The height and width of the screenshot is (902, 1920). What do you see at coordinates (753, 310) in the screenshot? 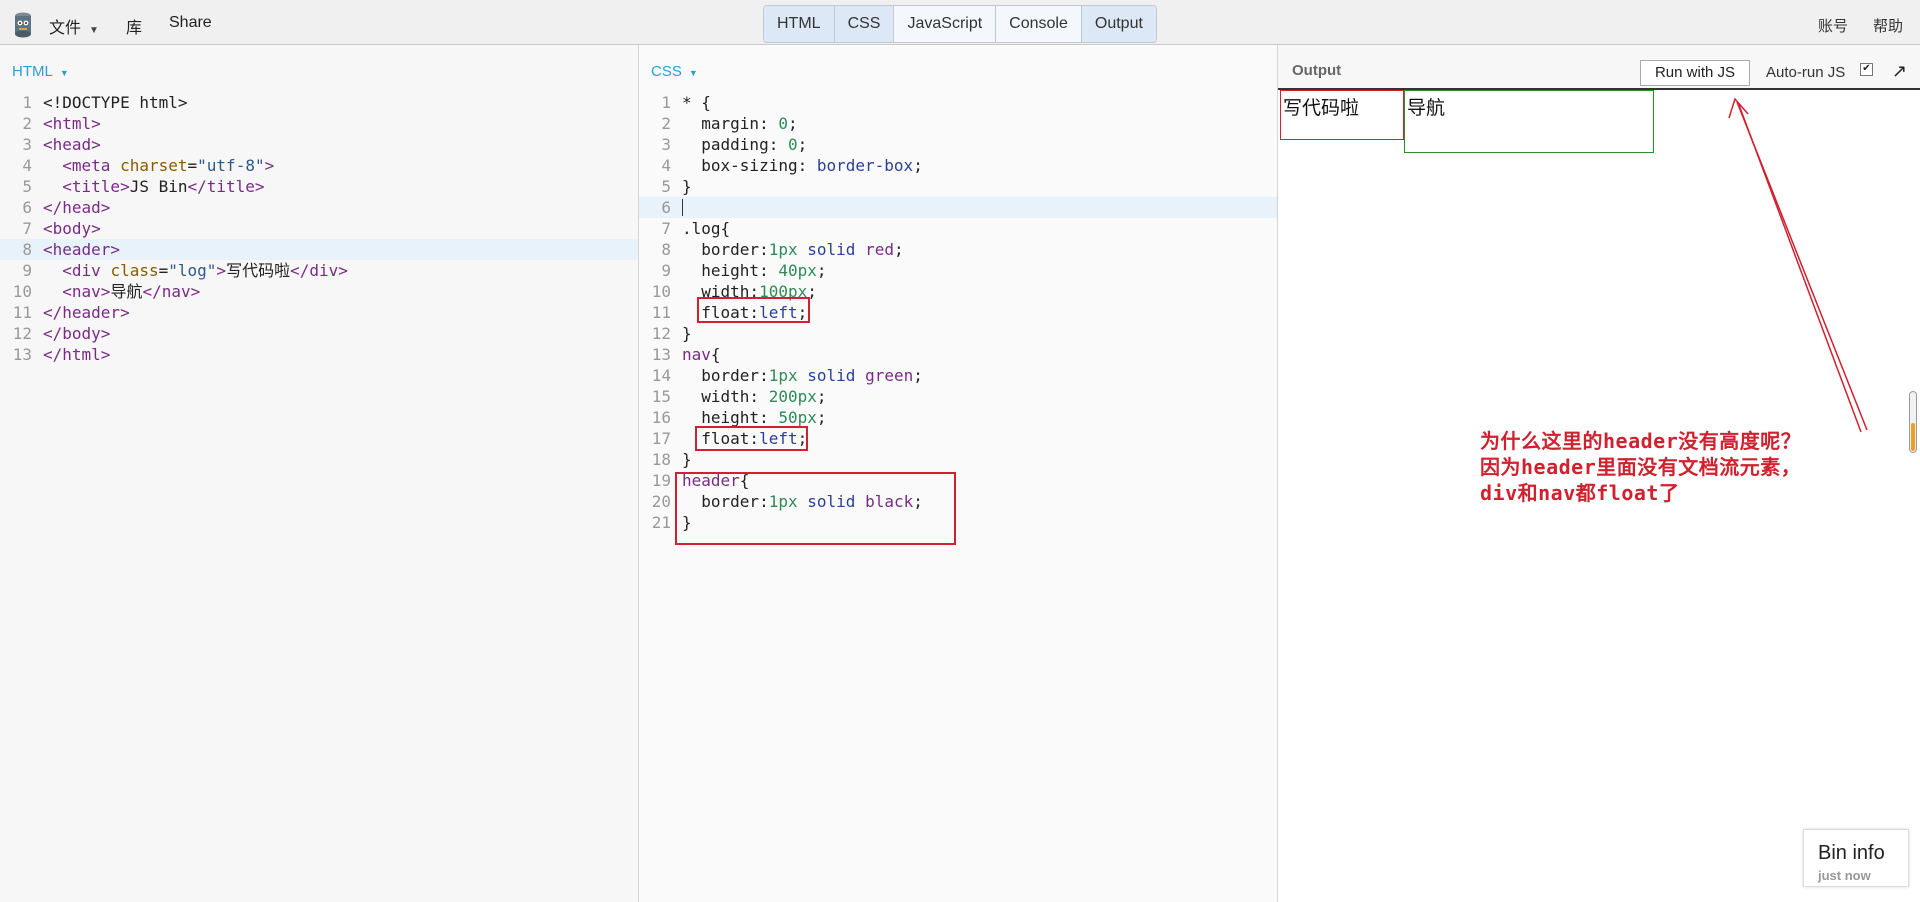
I see `annotation-box-log-float` at bounding box center [753, 310].